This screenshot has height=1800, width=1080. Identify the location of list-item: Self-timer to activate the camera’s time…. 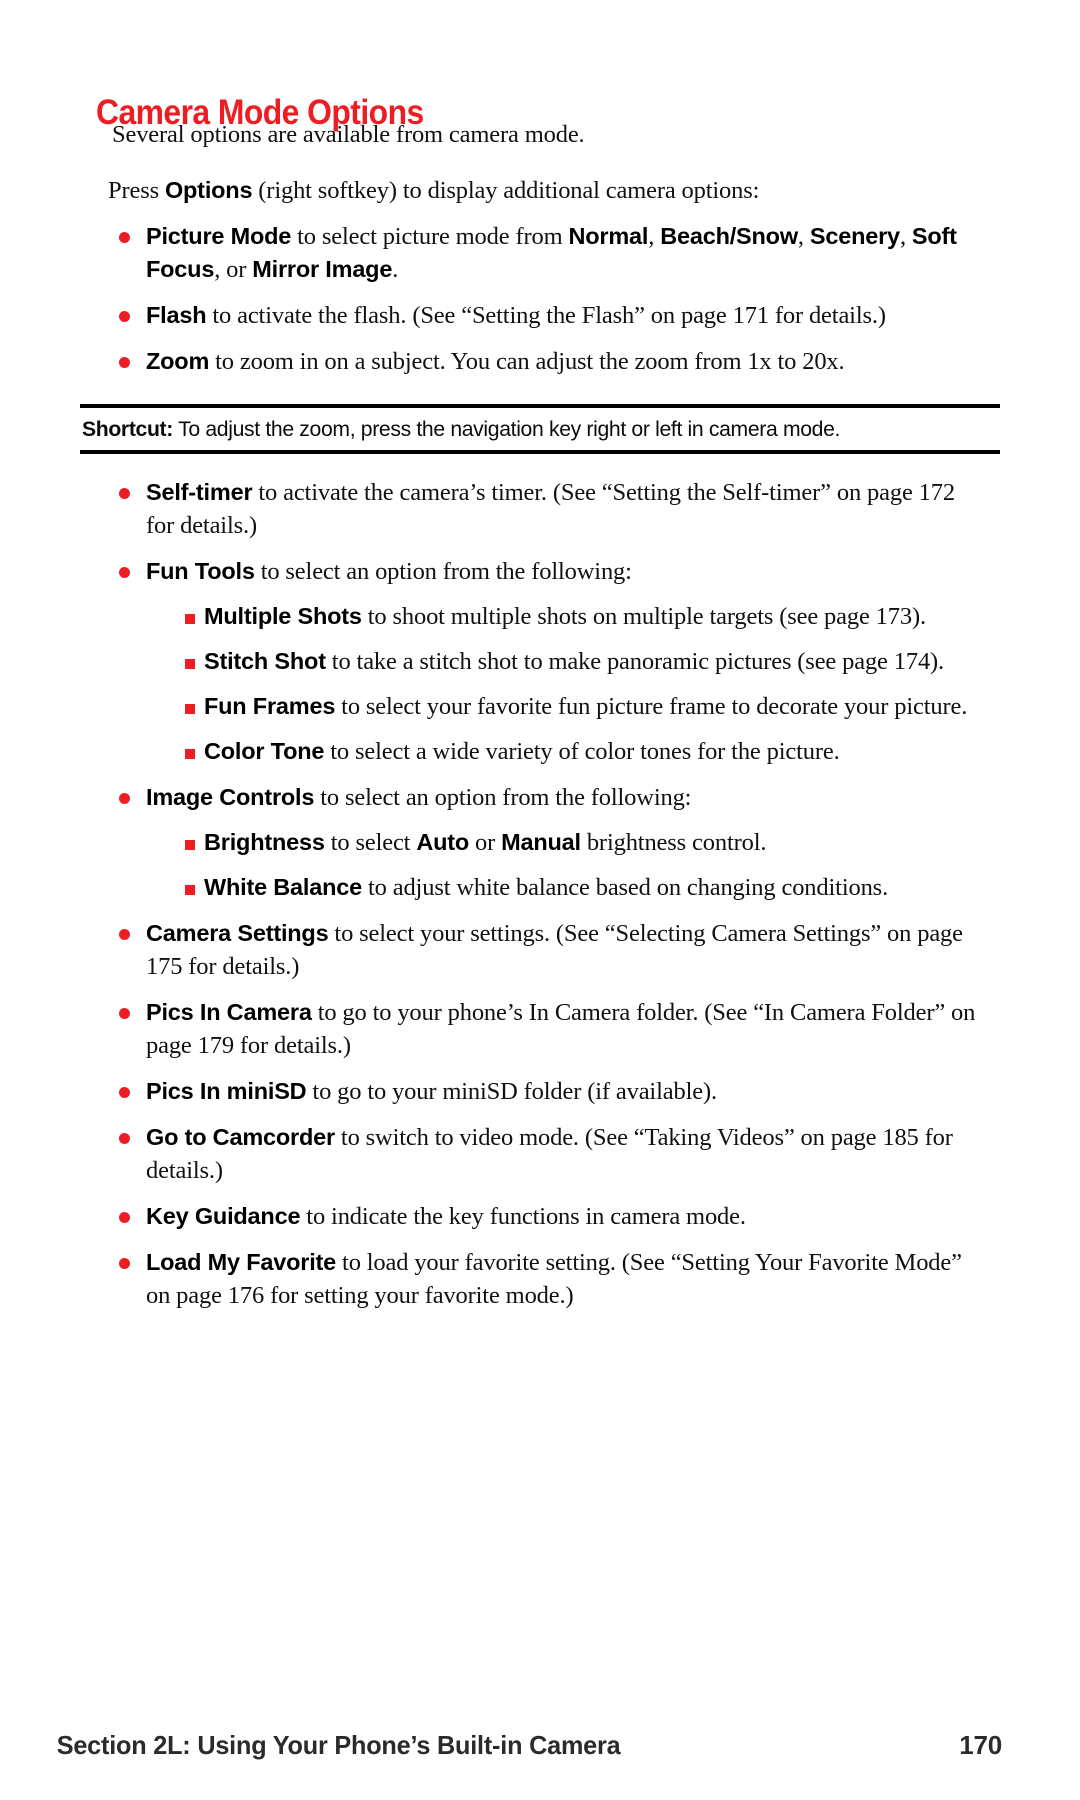
(540, 509).